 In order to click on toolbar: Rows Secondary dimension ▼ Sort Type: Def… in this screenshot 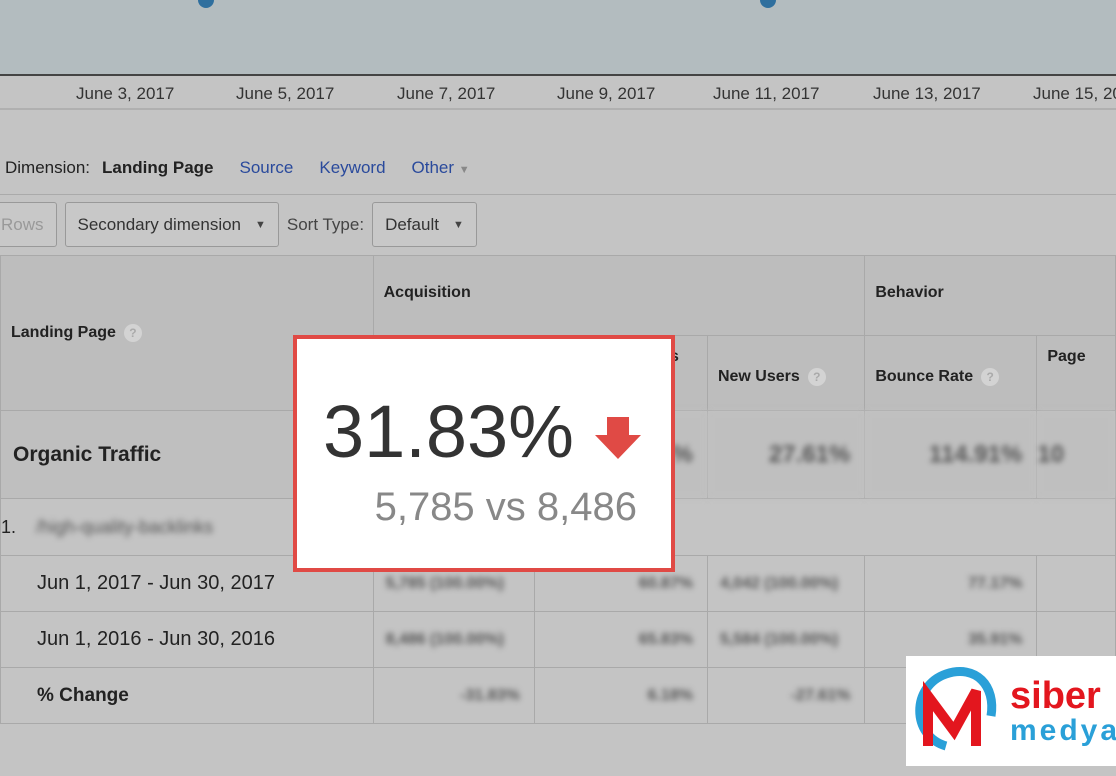, I will do `click(238, 224)`.